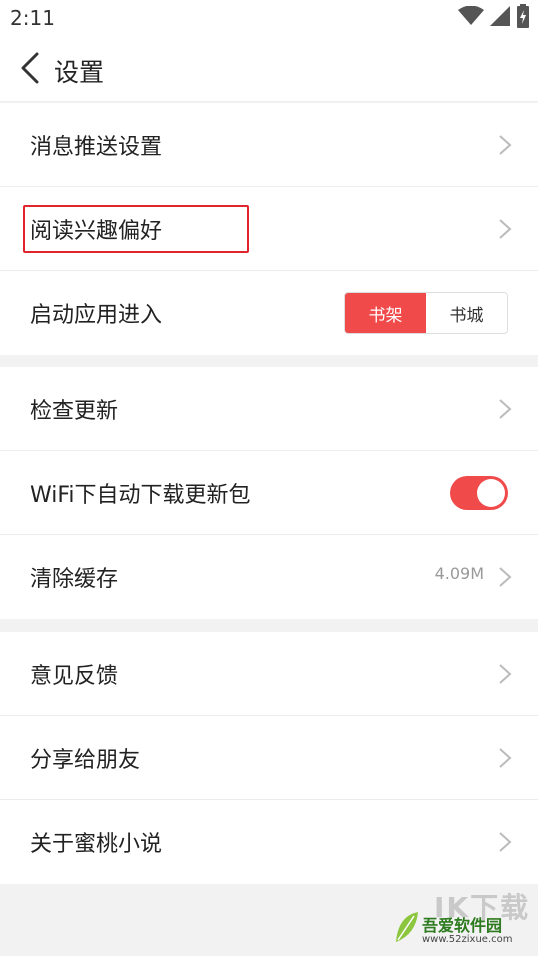  I want to click on launch-segmented-control: 书架 书城, so click(426, 313).